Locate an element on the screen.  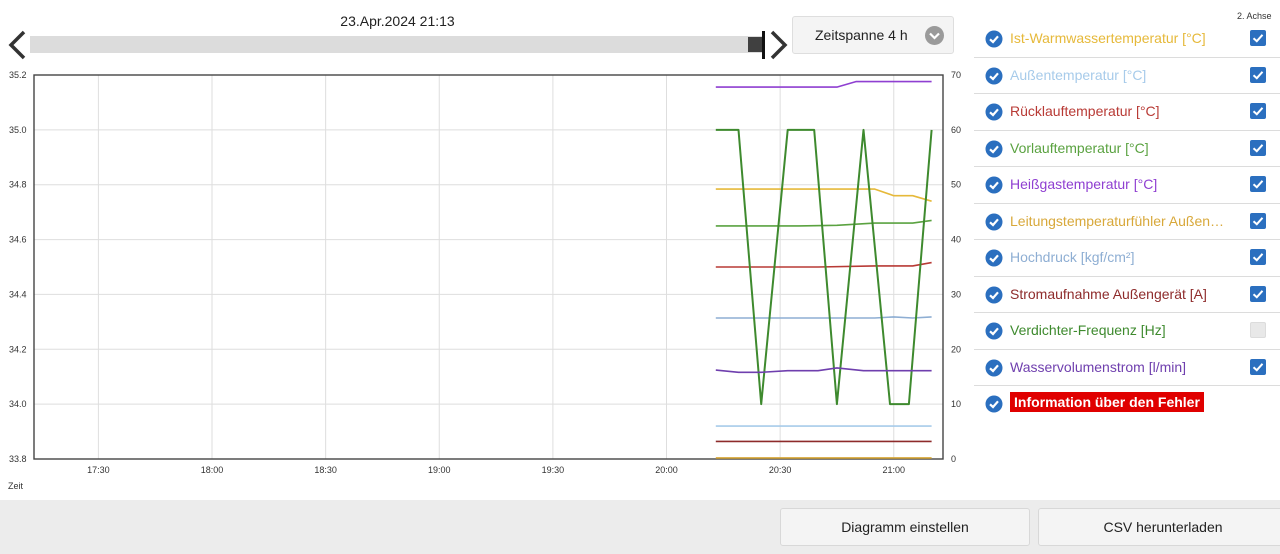
chevron-right-icon is located at coordinates (779, 45).